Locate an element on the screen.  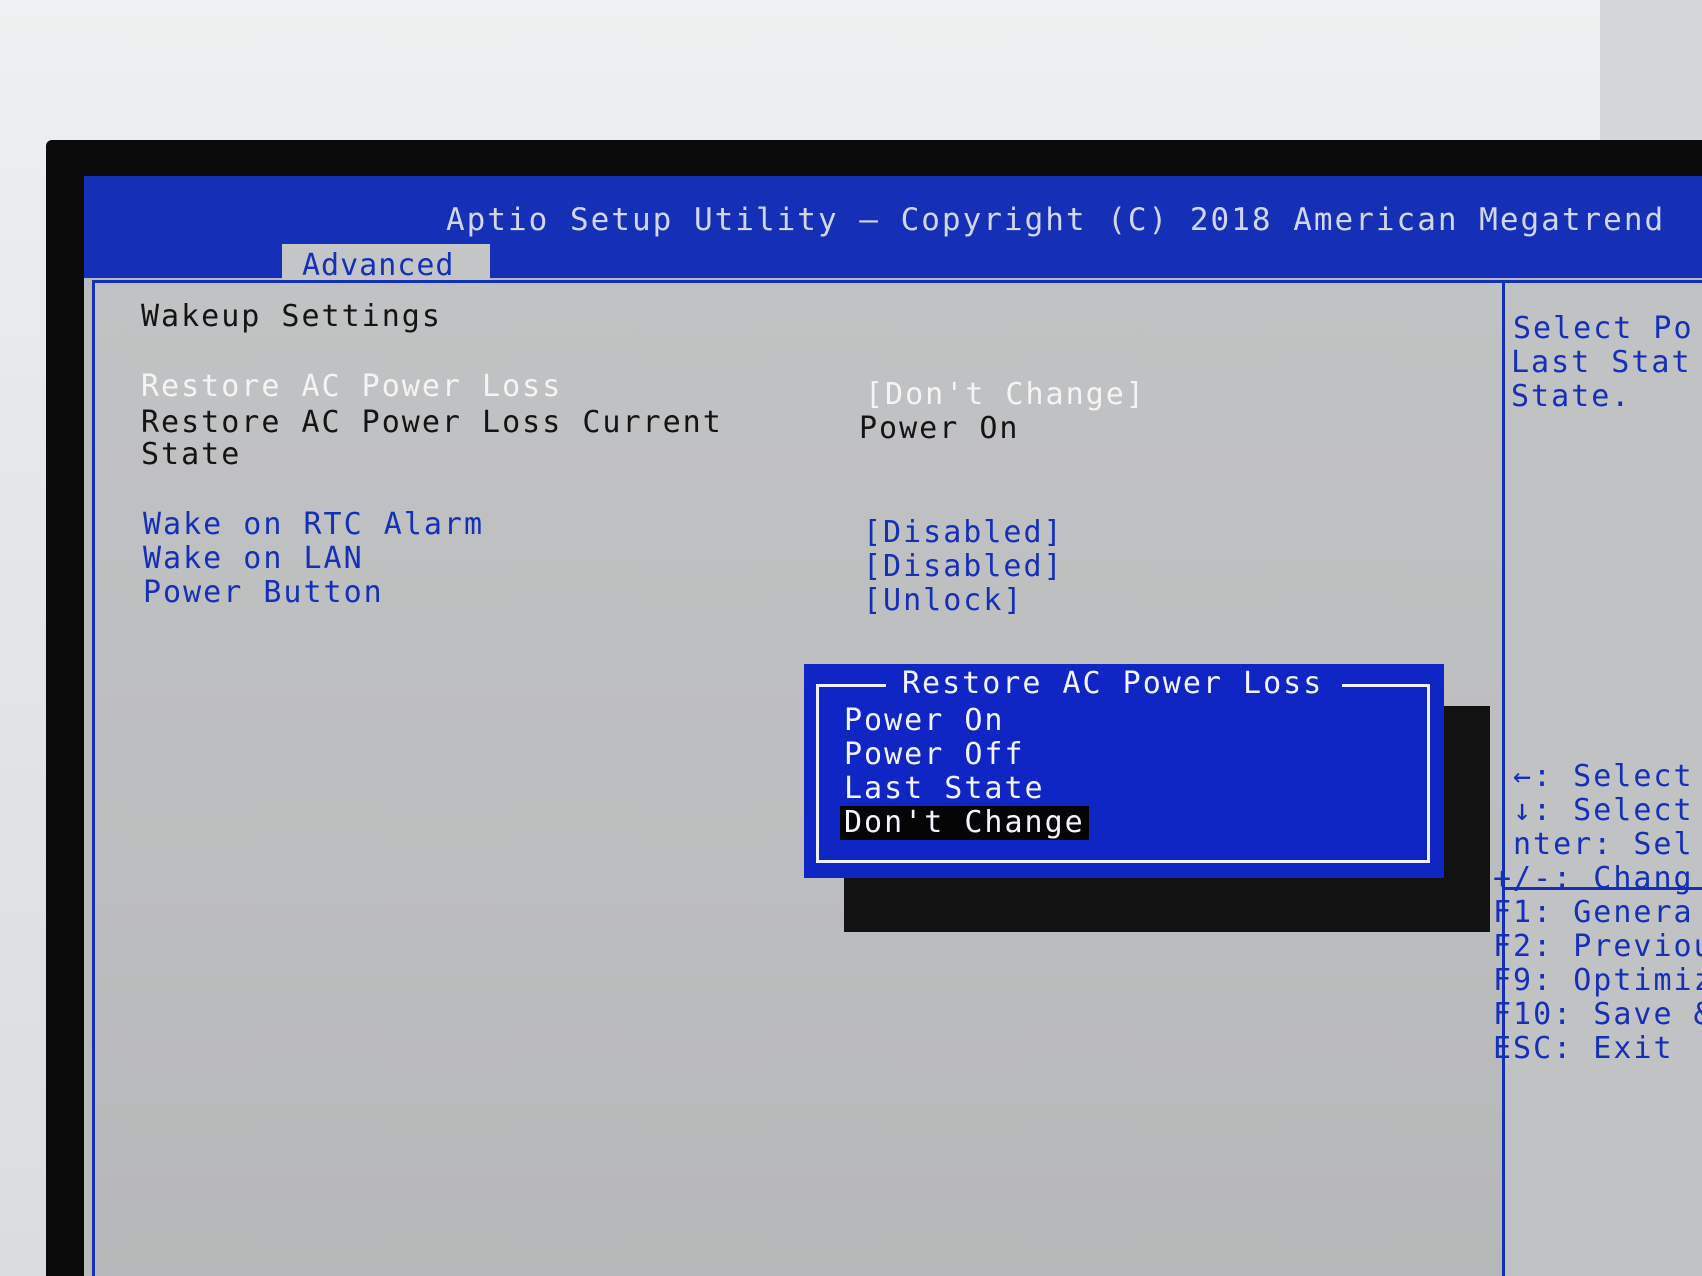
key-hint-f9: F9: Optimiz is located at coordinates (1597, 980).